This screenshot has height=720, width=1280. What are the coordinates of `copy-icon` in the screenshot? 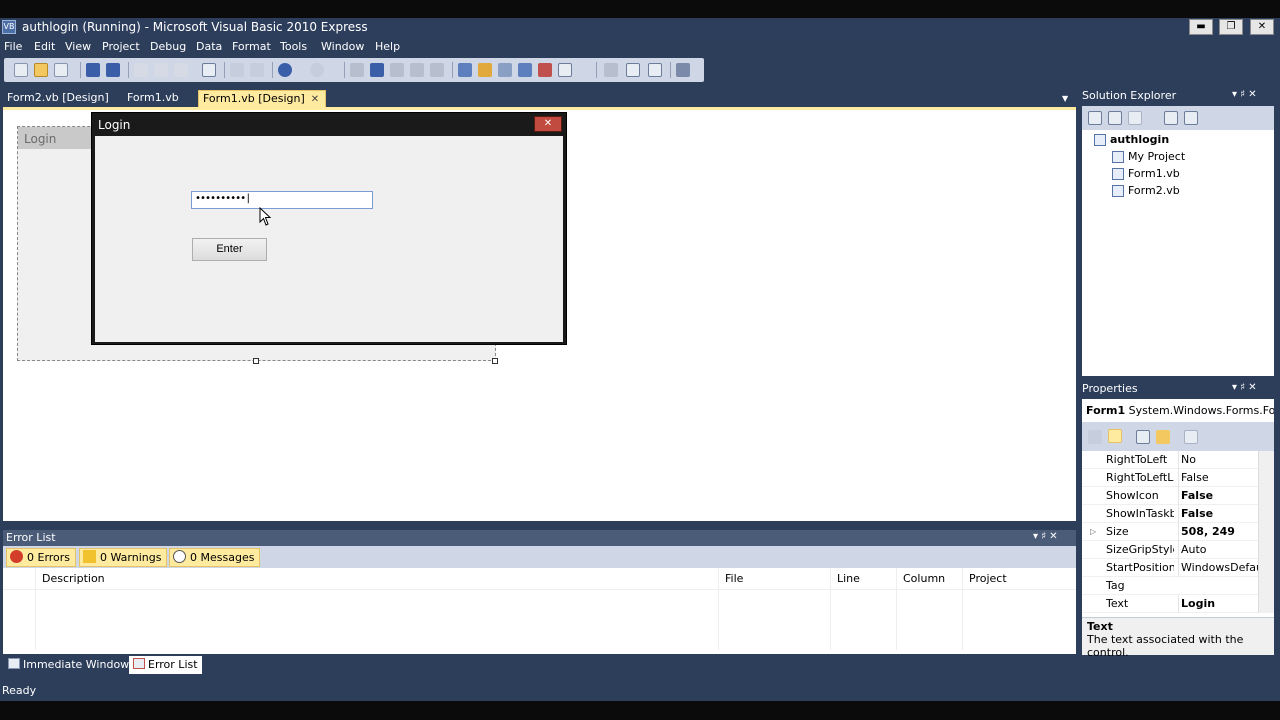 It's located at (161, 70).